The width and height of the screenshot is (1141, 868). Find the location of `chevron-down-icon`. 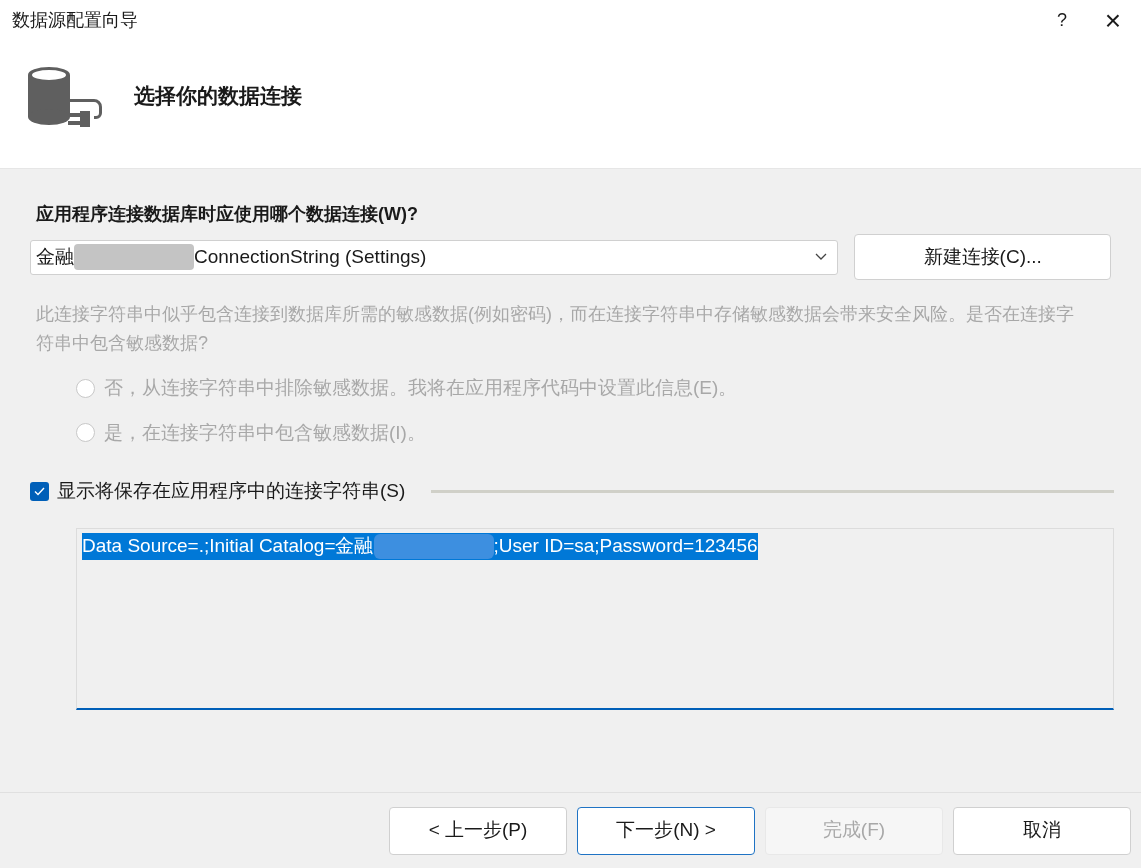

chevron-down-icon is located at coordinates (821, 257).